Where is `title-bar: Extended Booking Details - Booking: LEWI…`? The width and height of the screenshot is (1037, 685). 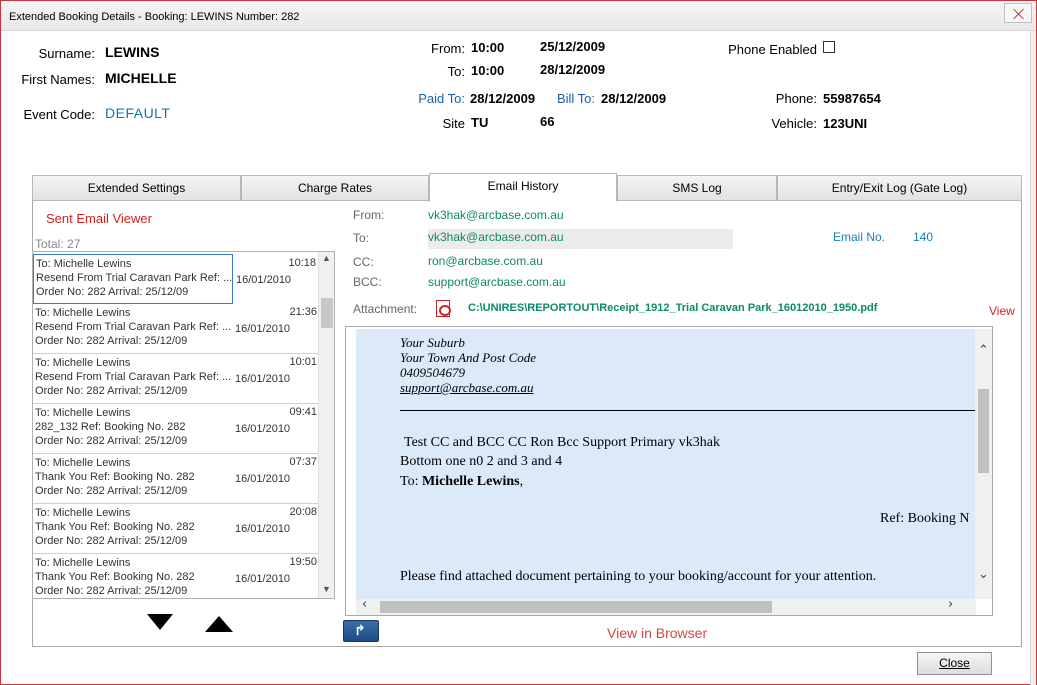
title-bar: Extended Booking Details - Booking: LEWI… is located at coordinates (518, 16).